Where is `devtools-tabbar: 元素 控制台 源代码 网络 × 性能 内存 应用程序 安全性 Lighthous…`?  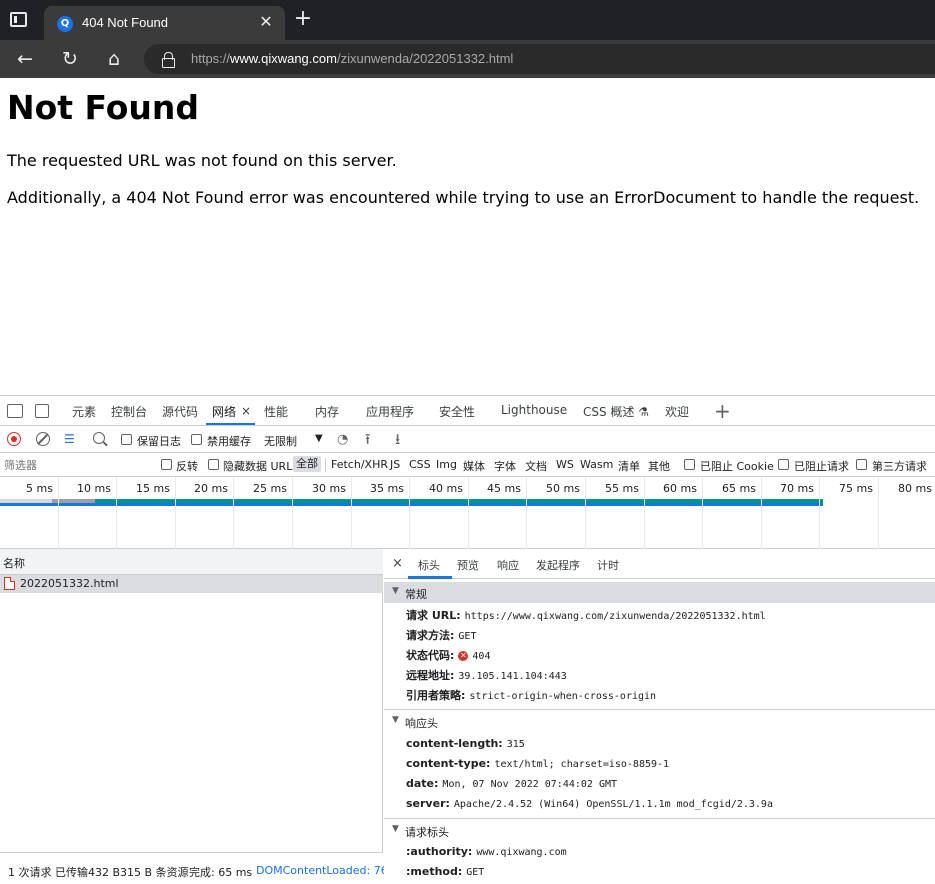 devtools-tabbar: 元素 控制台 源代码 网络 × 性能 内存 应用程序 安全性 Lighthous… is located at coordinates (467, 410).